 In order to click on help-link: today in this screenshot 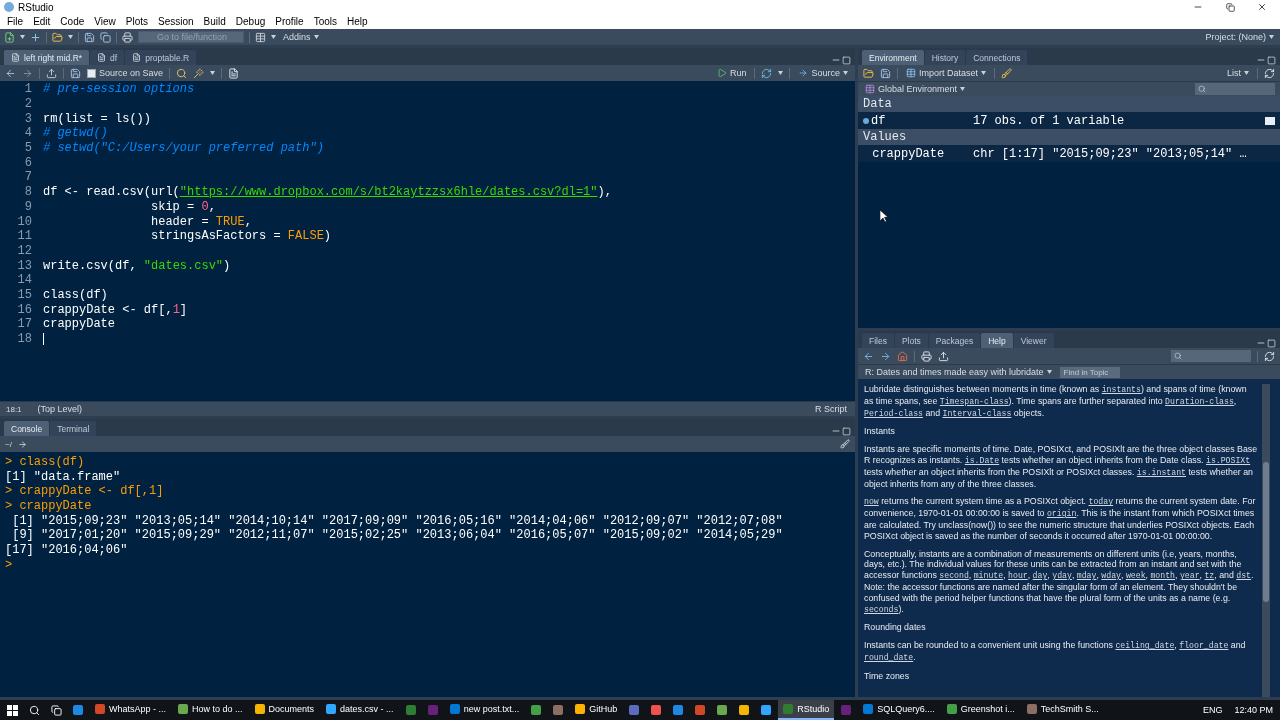, I will do `click(1101, 502)`.